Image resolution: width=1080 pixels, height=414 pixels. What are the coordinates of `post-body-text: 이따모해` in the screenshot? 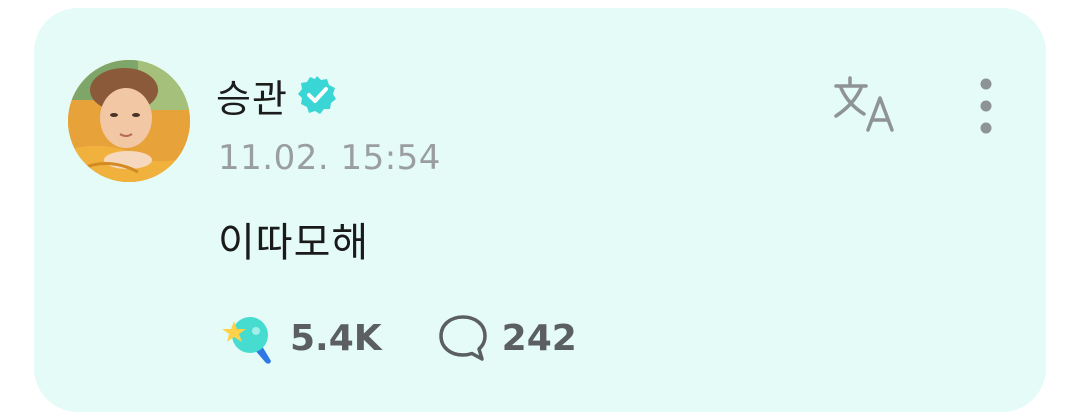 It's located at (294, 243).